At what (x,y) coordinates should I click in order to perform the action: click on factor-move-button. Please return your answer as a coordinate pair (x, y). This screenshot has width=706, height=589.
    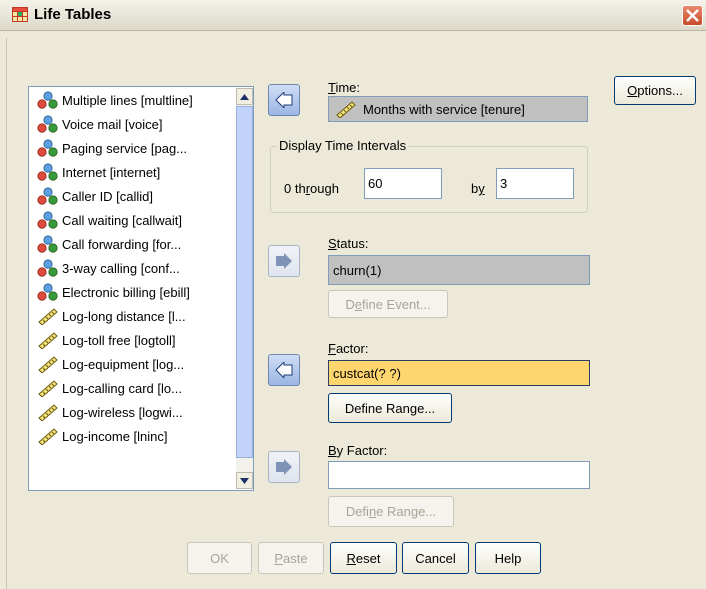
    Looking at the image, I should click on (284, 370).